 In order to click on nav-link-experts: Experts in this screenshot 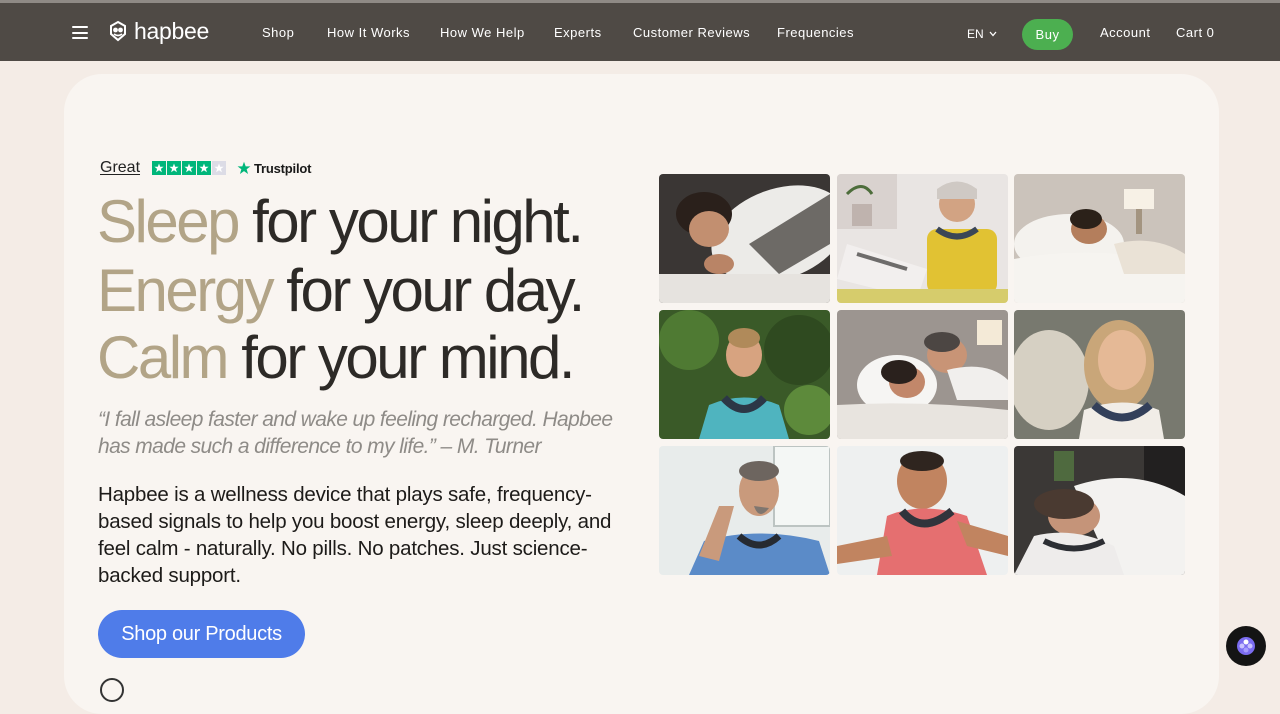, I will do `click(578, 33)`.